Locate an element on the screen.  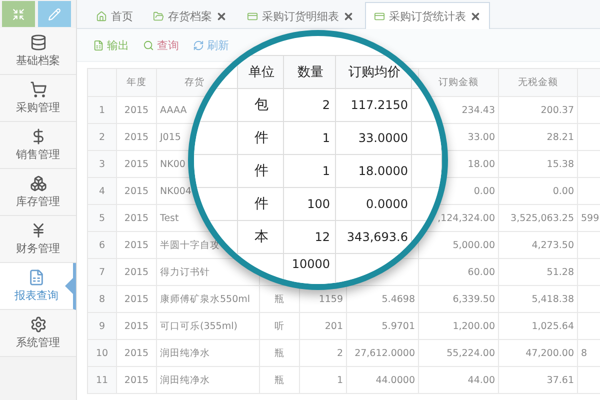
table-cell: 5,418.38 is located at coordinates (538, 299).